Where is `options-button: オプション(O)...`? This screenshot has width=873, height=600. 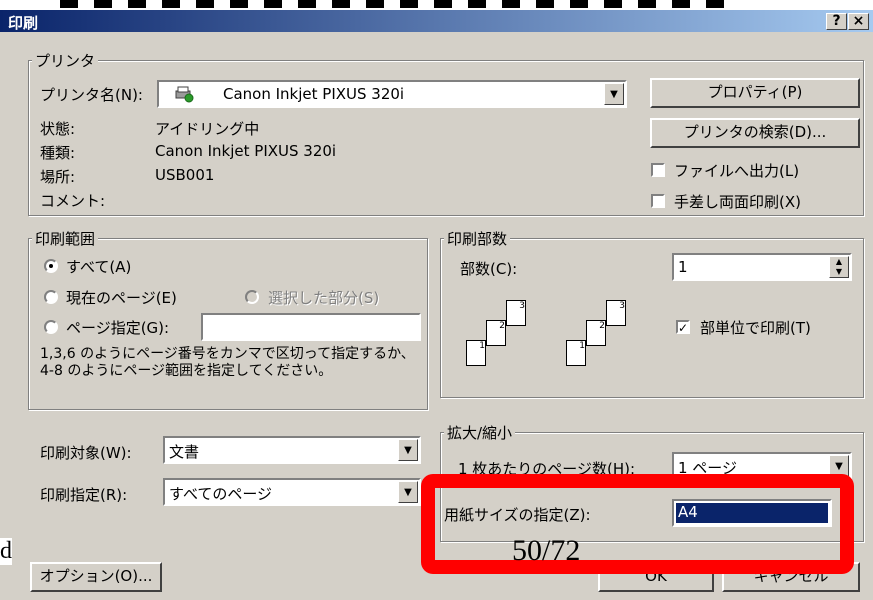
options-button: オプション(O)... is located at coordinates (96, 577).